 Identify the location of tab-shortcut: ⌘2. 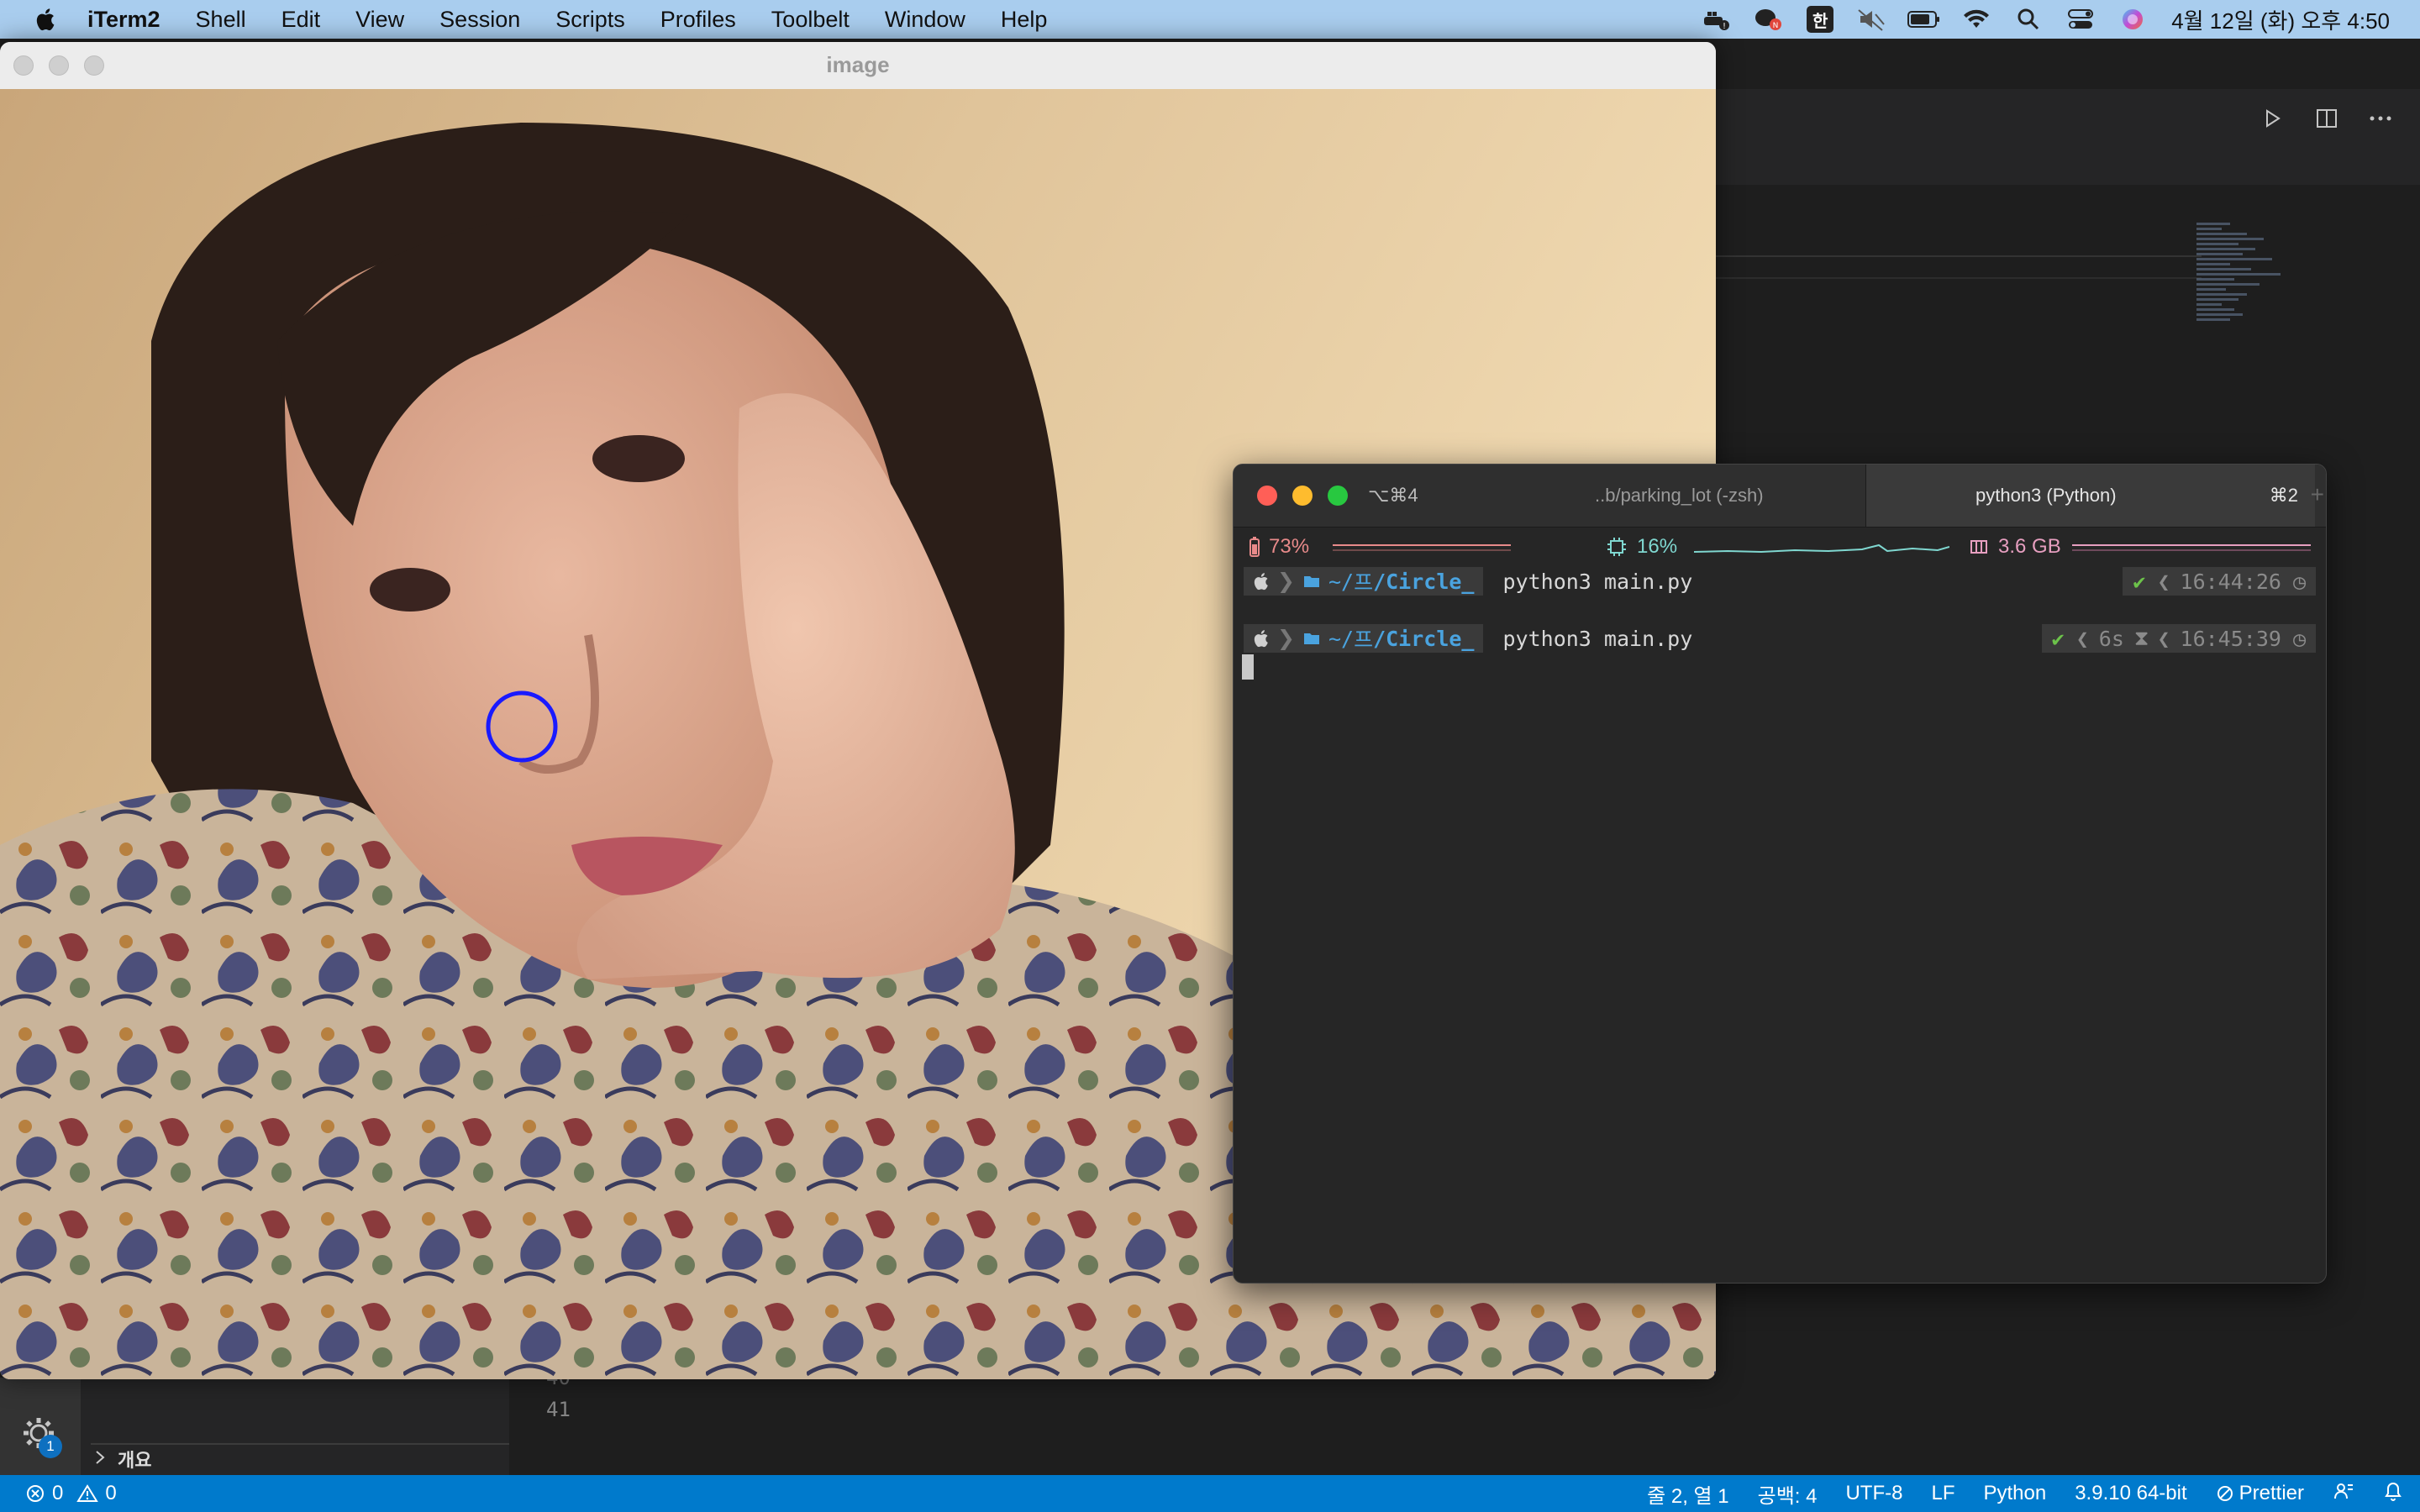
(2283, 495).